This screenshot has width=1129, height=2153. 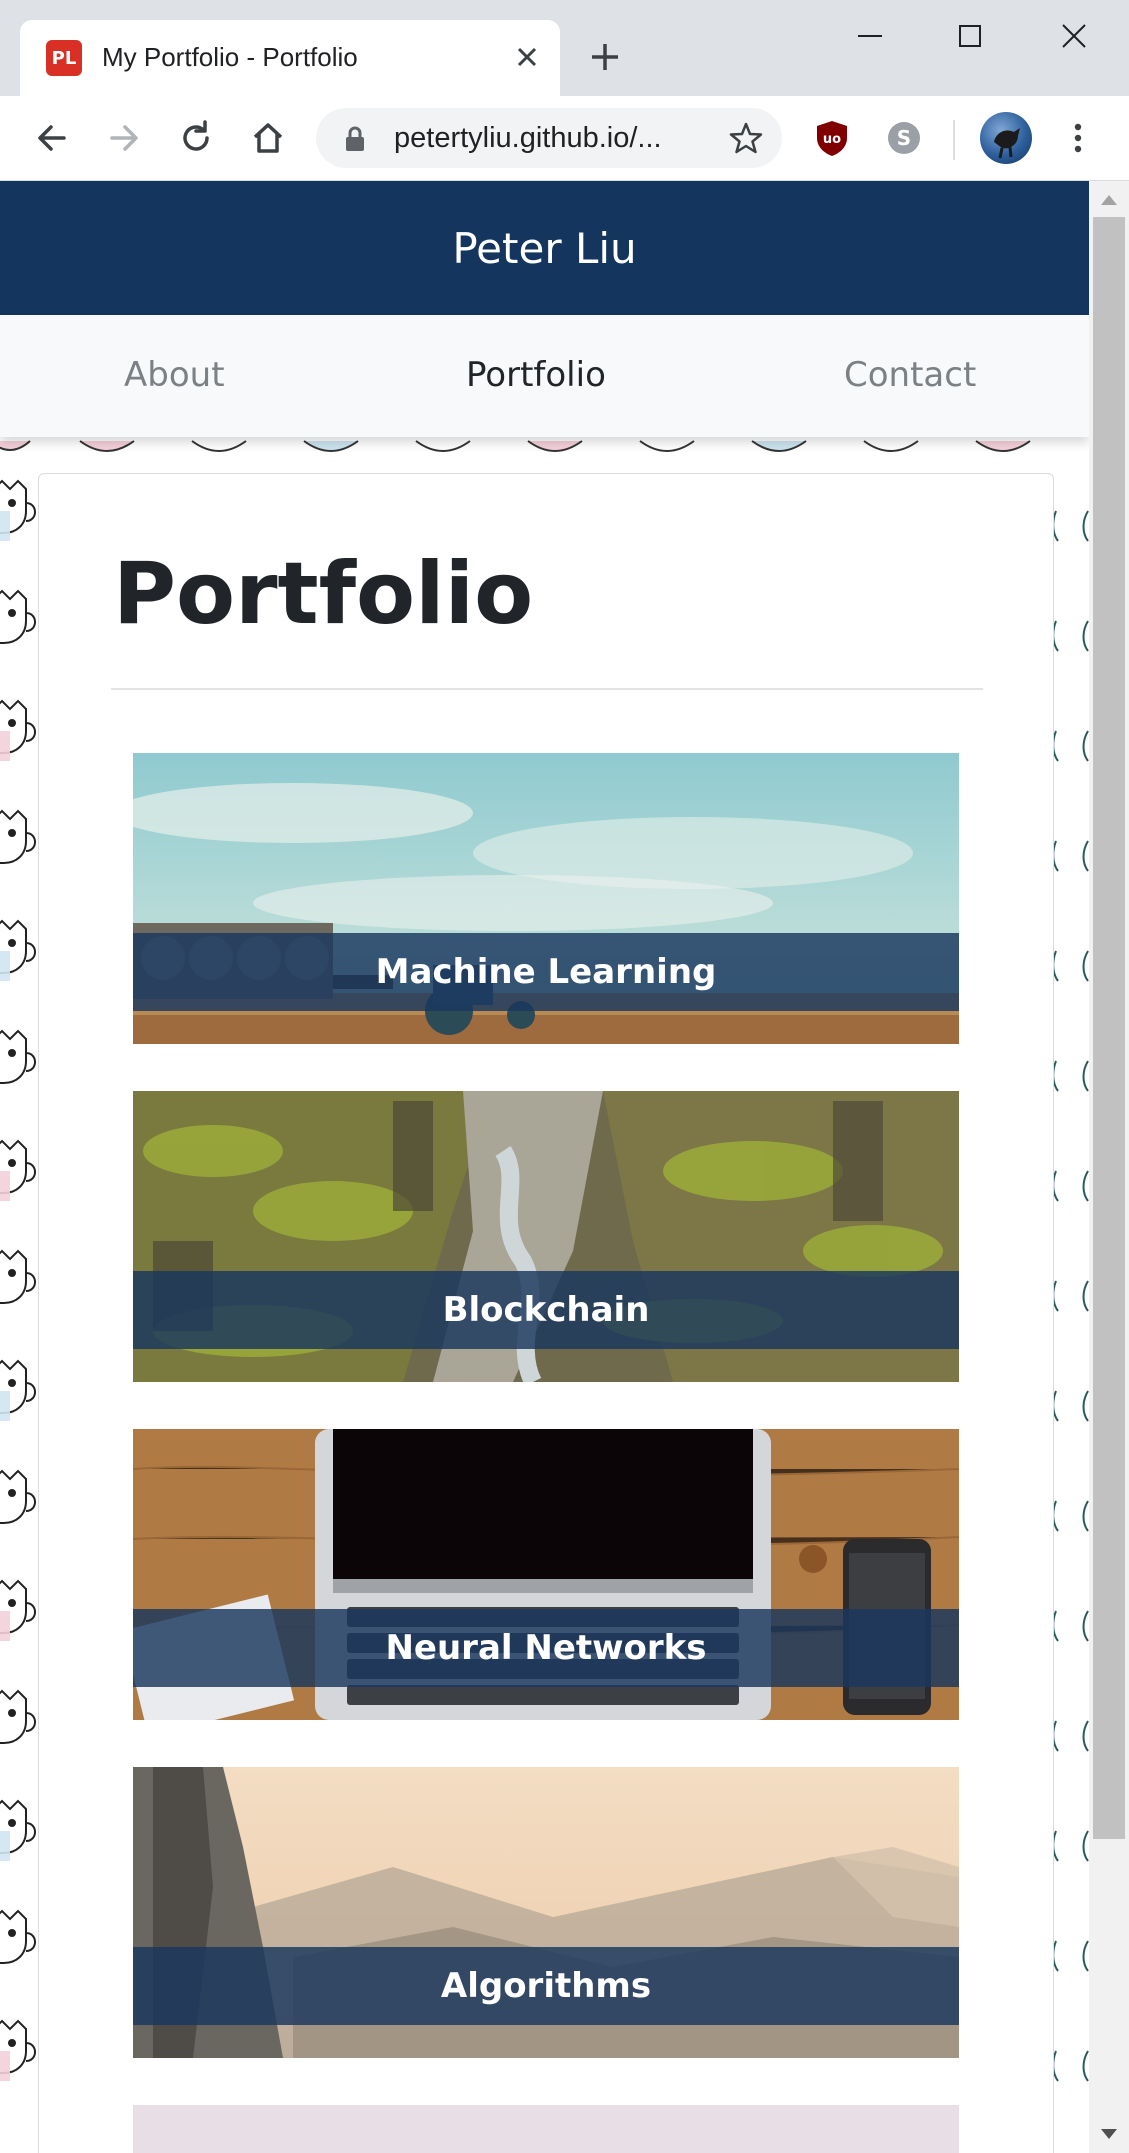 I want to click on back-arrow-icon, so click(x=52, y=138).